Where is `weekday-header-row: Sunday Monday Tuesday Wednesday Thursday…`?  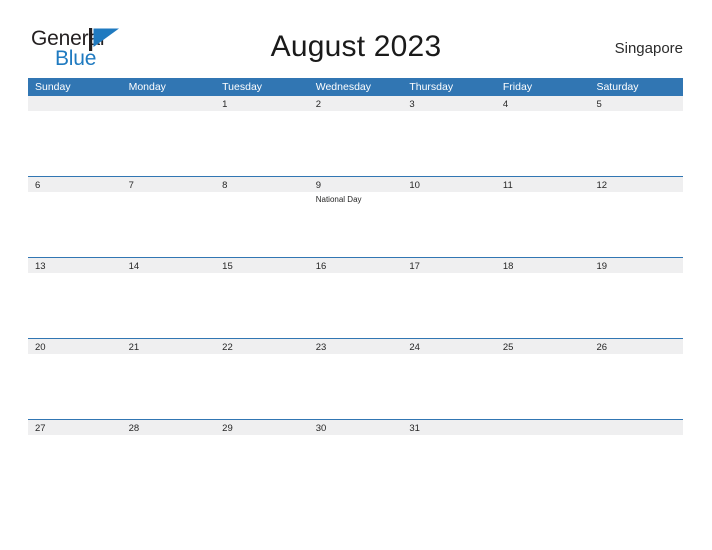 weekday-header-row: Sunday Monday Tuesday Wednesday Thursday… is located at coordinates (355, 87).